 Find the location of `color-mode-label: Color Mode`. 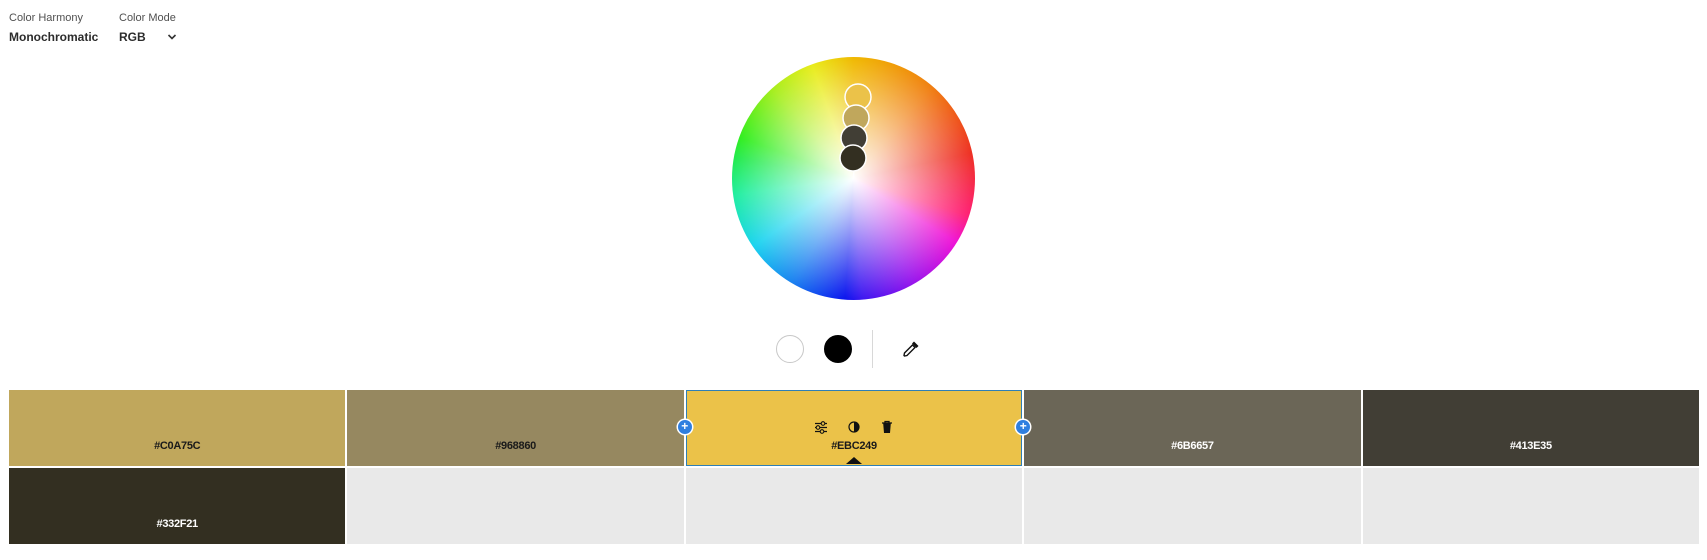

color-mode-label: Color Mode is located at coordinates (147, 18).